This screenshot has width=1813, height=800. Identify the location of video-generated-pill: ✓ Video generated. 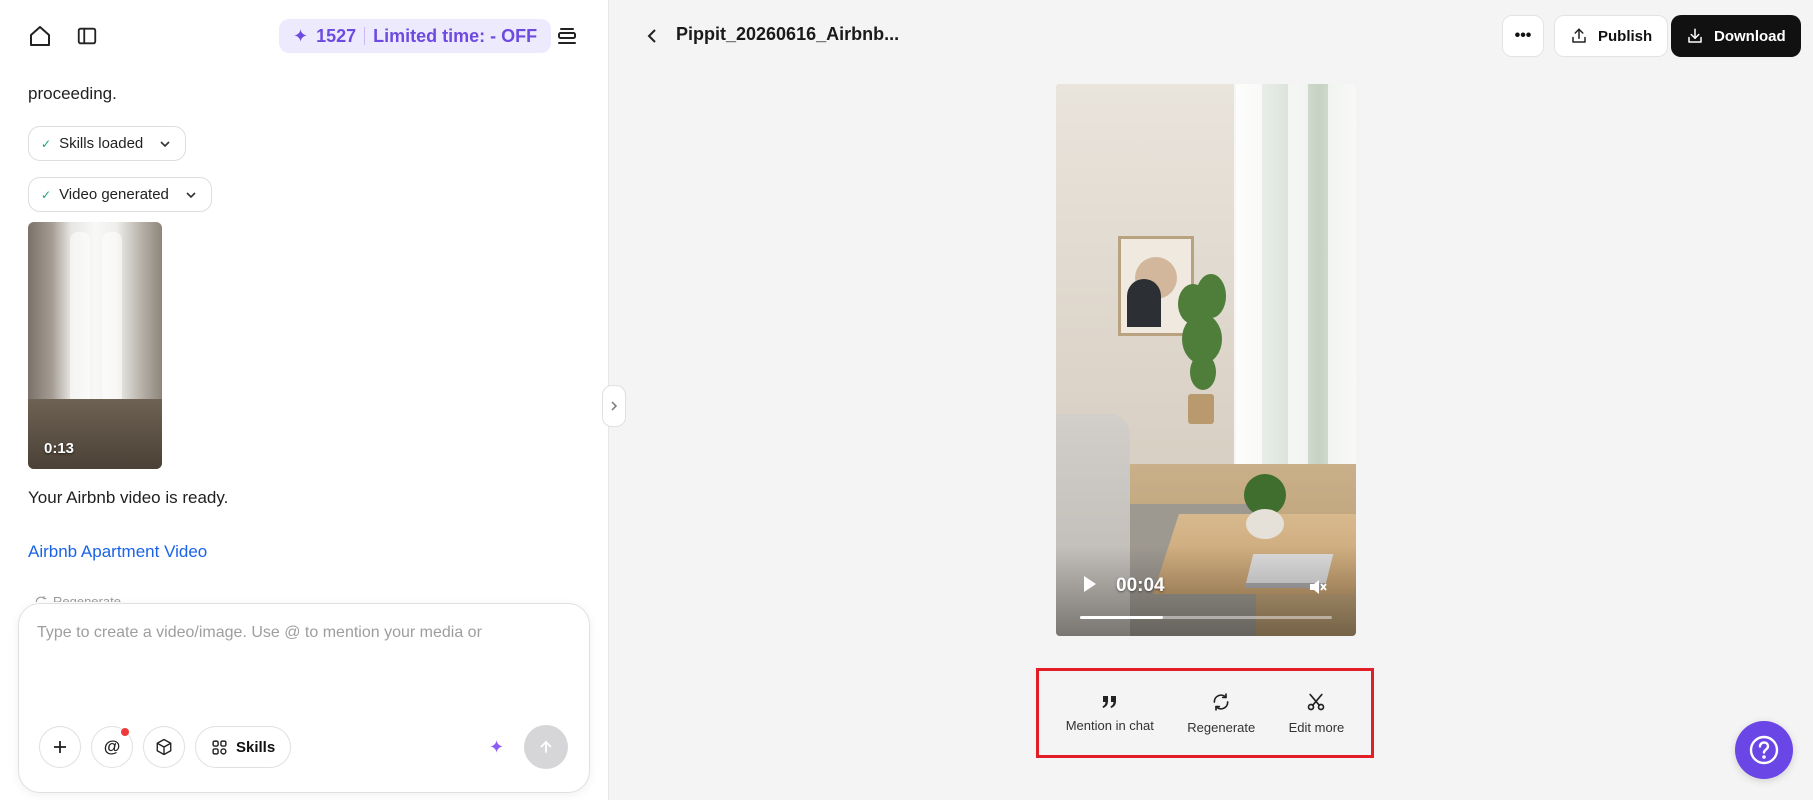
(120, 194).